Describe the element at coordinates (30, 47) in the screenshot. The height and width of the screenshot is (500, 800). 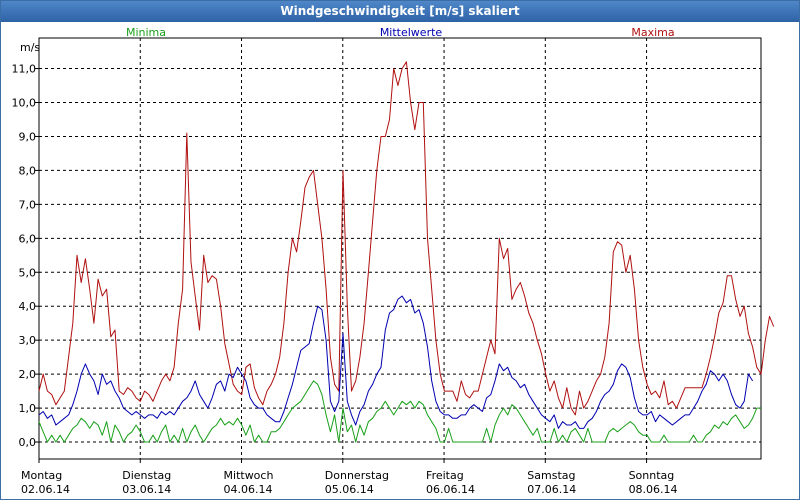
I see `y-axis-label: m/s` at that location.